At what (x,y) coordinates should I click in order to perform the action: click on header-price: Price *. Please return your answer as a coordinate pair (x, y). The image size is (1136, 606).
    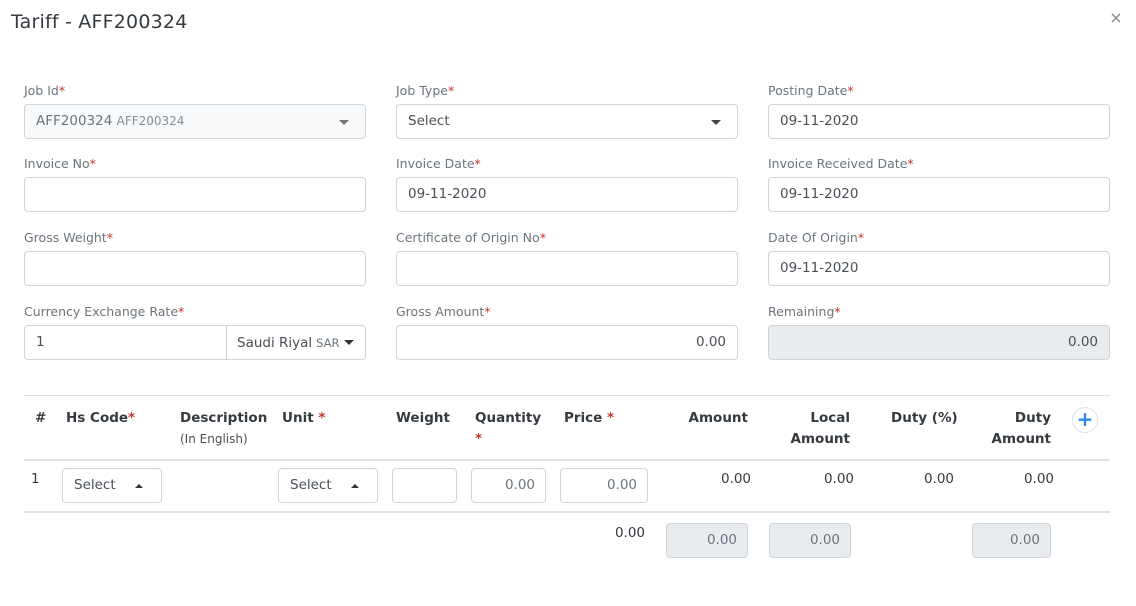
    Looking at the image, I should click on (589, 418).